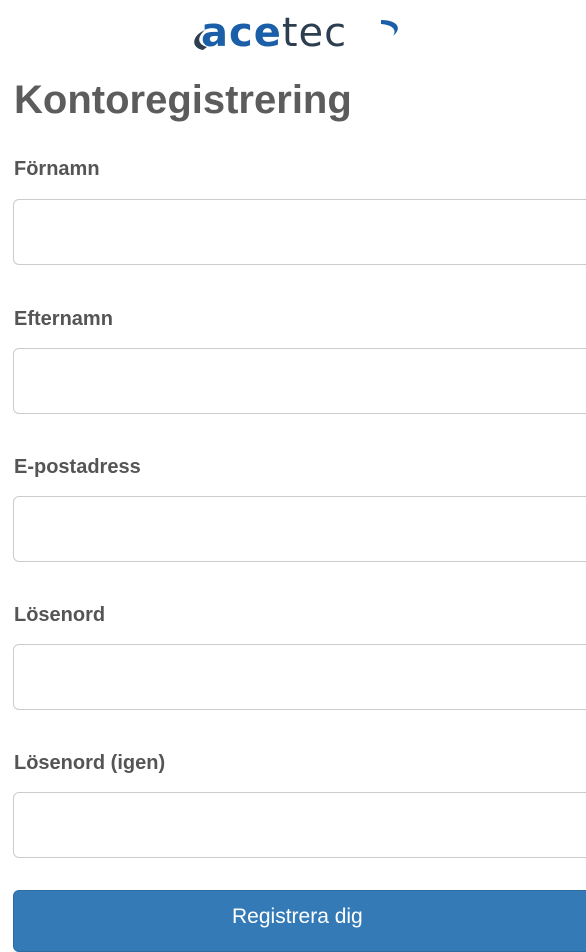 This screenshot has width=586, height=952. Describe the element at coordinates (183, 100) in the screenshot. I see `page-title: Kontoregistrering` at that location.